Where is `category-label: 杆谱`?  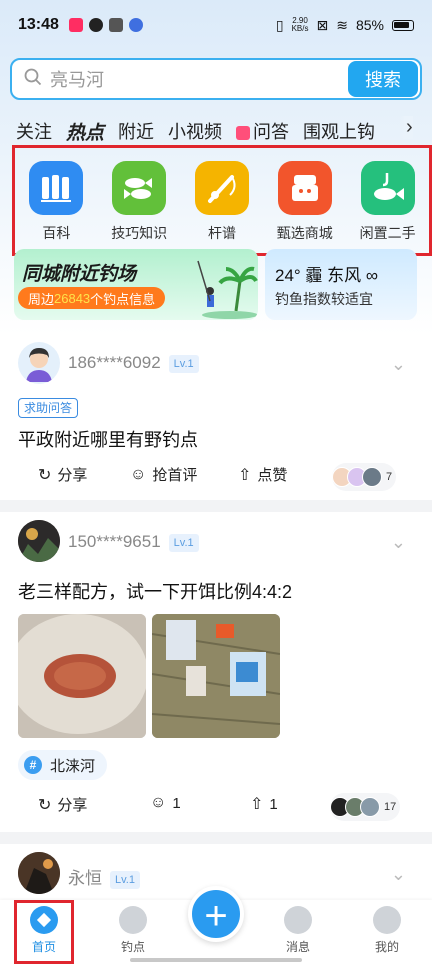
category-label: 杆谱 is located at coordinates (221, 232).